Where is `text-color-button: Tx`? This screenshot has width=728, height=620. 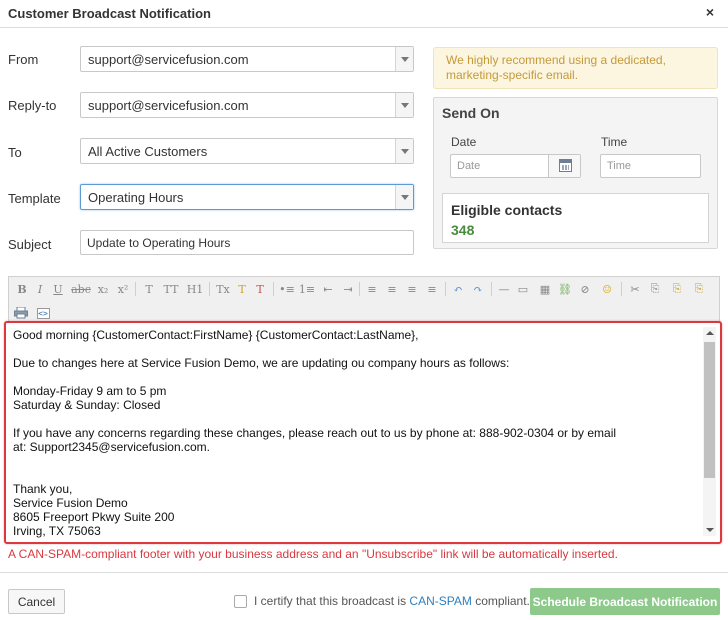 text-color-button: Tx is located at coordinates (223, 289).